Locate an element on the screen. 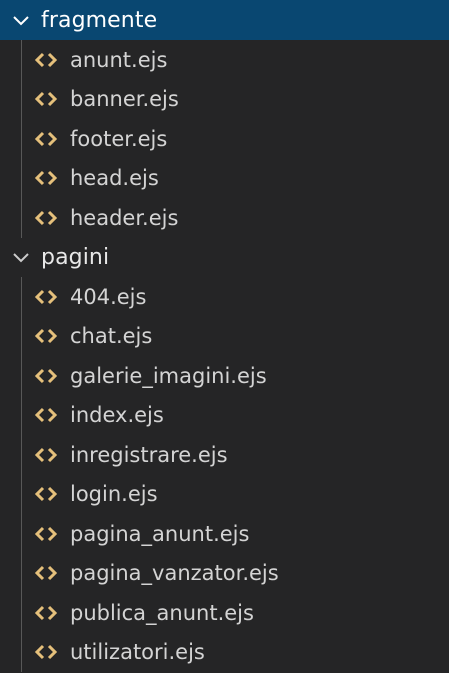  folder-label: fragmente is located at coordinates (99, 20).